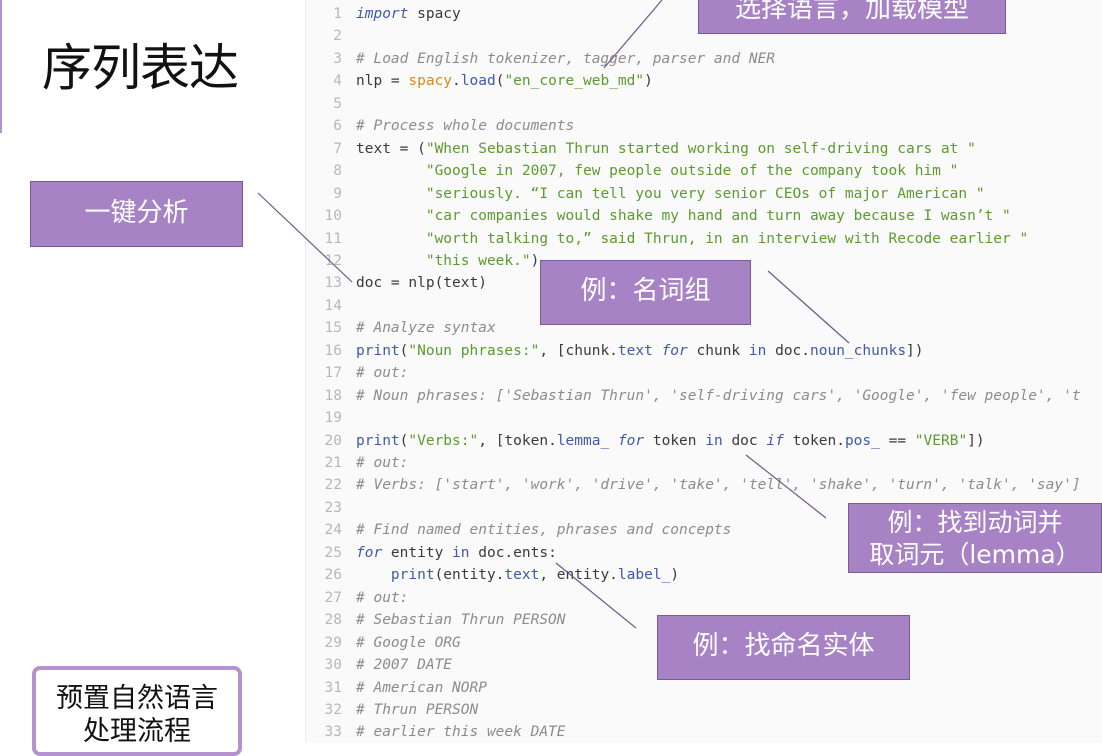 Image resolution: width=1102 pixels, height=756 pixels. What do you see at coordinates (975, 538) in the screenshot?
I see `callout-verbs: 例：找到动词并 取词元（lemma）` at bounding box center [975, 538].